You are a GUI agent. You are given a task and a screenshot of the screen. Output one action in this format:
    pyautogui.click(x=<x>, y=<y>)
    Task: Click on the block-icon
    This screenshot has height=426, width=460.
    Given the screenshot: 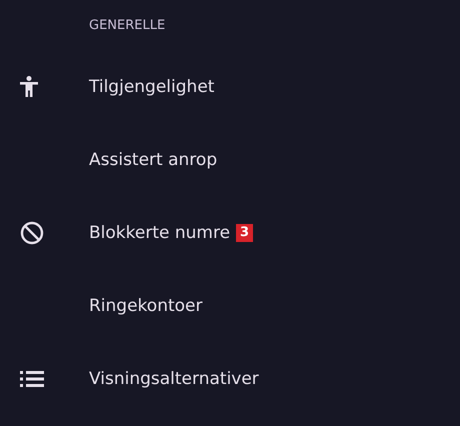 What is the action you would take?
    pyautogui.click(x=32, y=232)
    